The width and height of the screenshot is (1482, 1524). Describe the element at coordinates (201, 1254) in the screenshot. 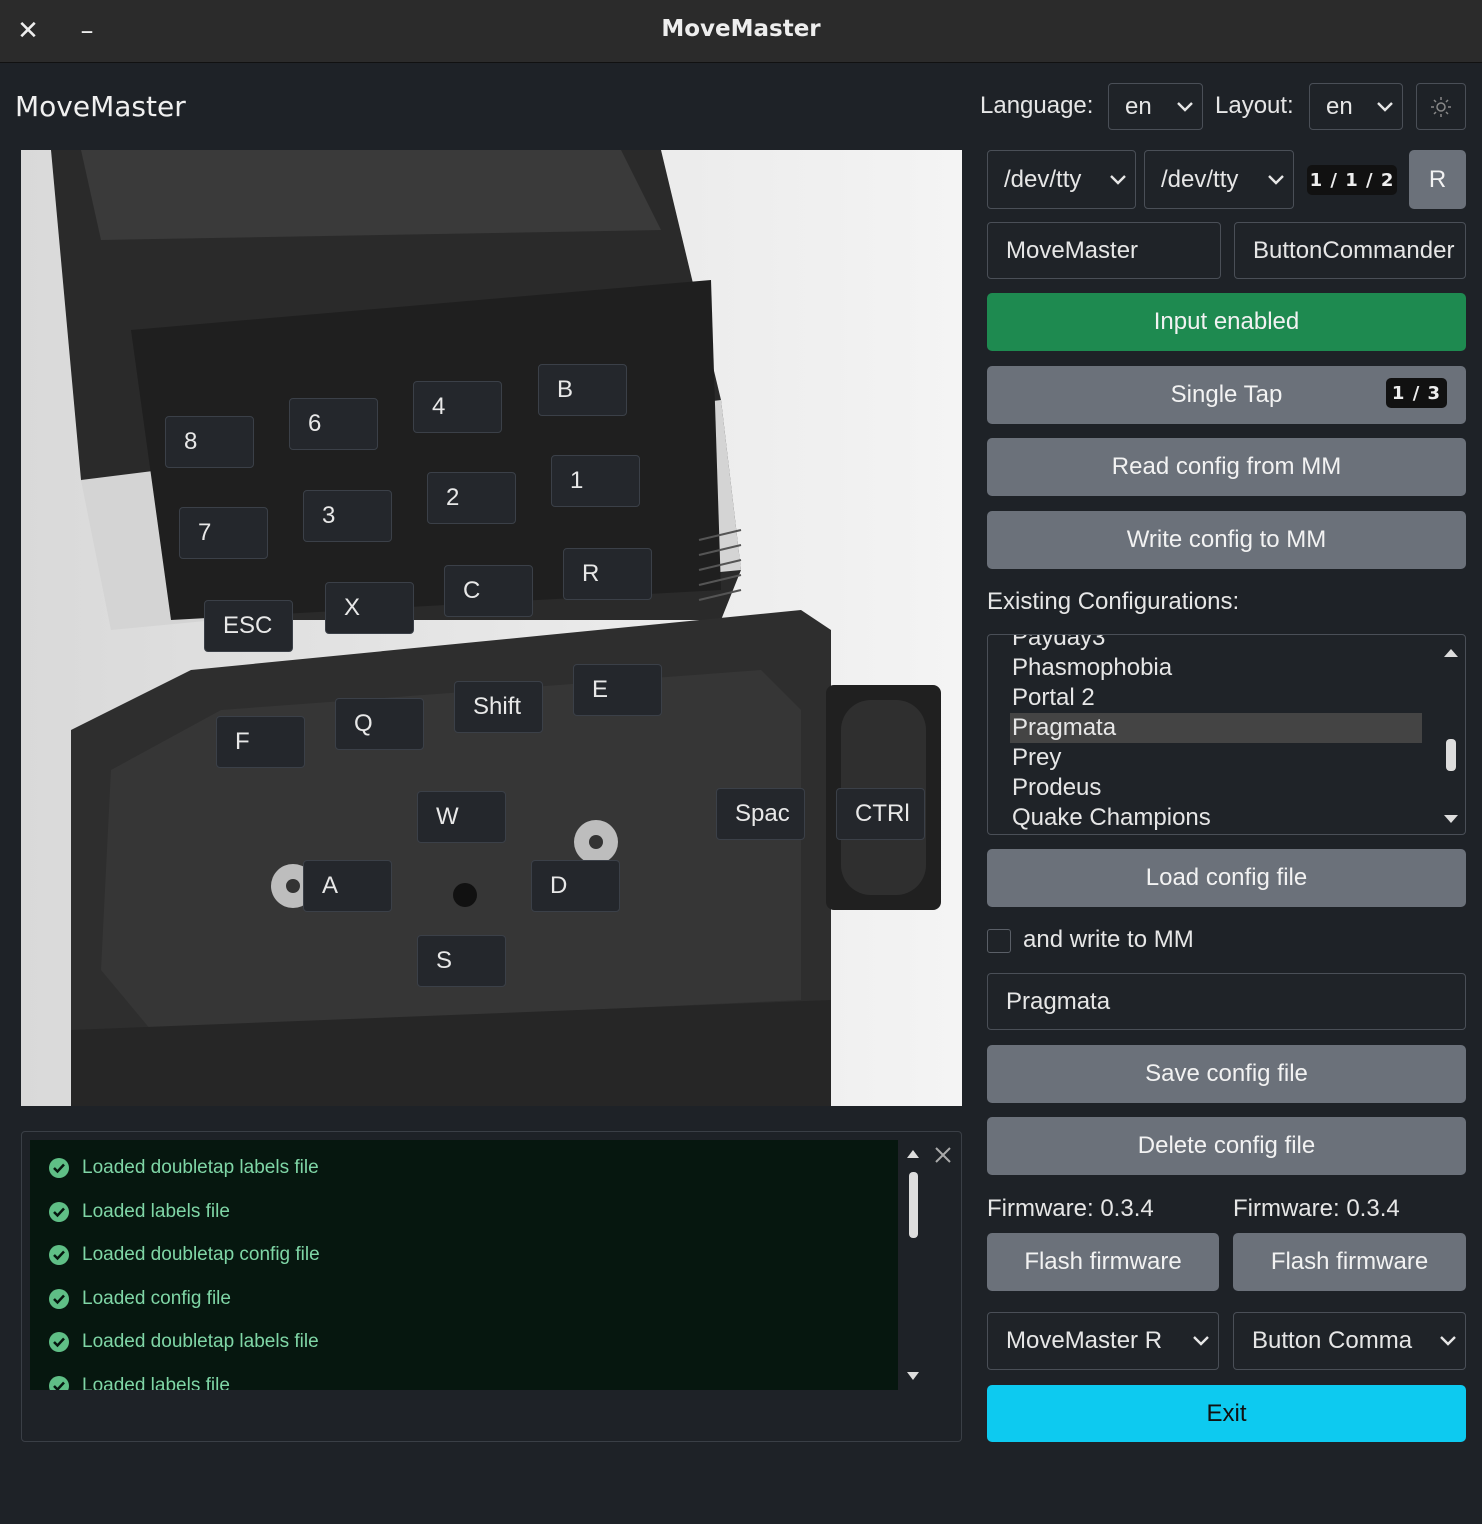

I see `log-line-text: Loaded doubletap config file` at that location.